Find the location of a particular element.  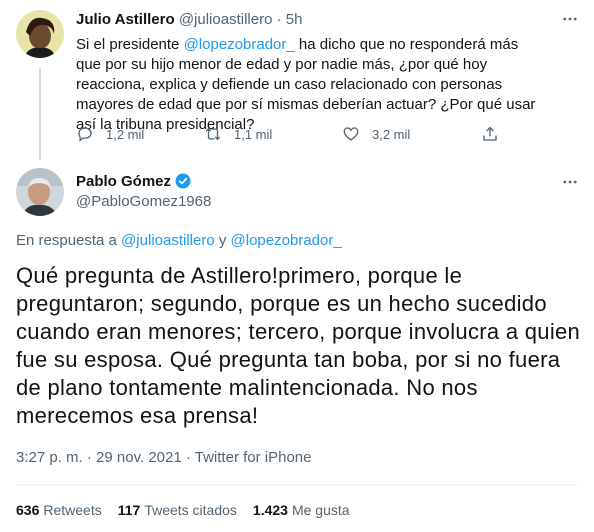

reply-action: 1,2 mil is located at coordinates (110, 134).